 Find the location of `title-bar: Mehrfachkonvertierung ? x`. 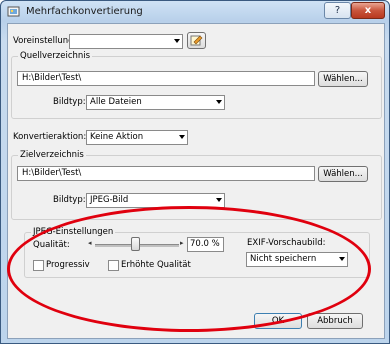

title-bar: Mehrfachkonvertierung ? x is located at coordinates (195, 12).